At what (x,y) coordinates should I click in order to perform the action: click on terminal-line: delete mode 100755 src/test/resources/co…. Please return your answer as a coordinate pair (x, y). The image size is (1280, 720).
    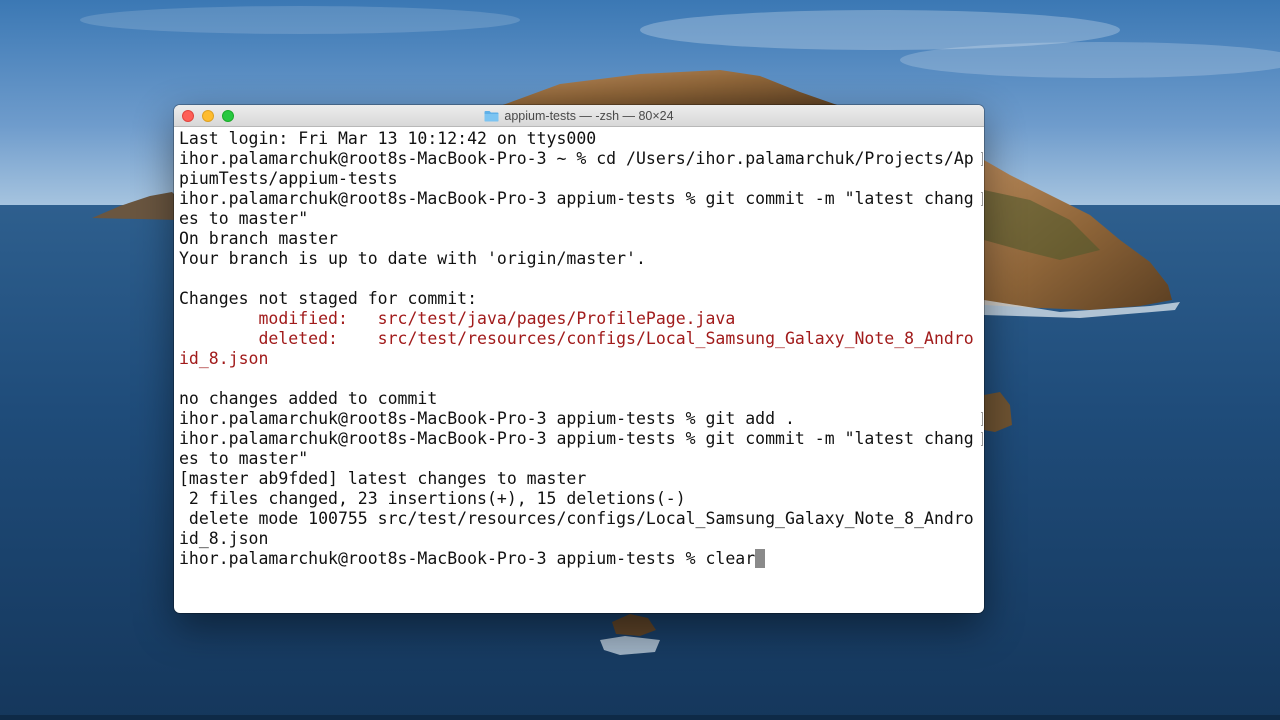
    Looking at the image, I should click on (581, 519).